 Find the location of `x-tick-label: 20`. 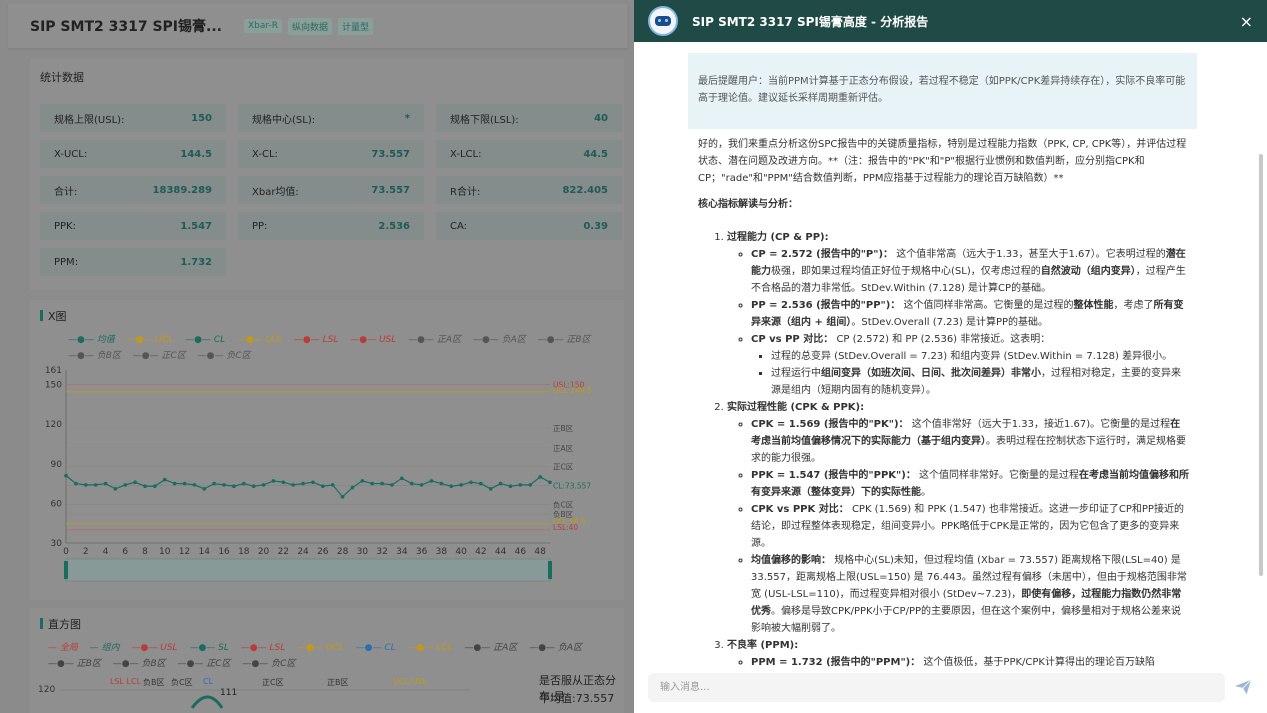

x-tick-label: 20 is located at coordinates (264, 552).